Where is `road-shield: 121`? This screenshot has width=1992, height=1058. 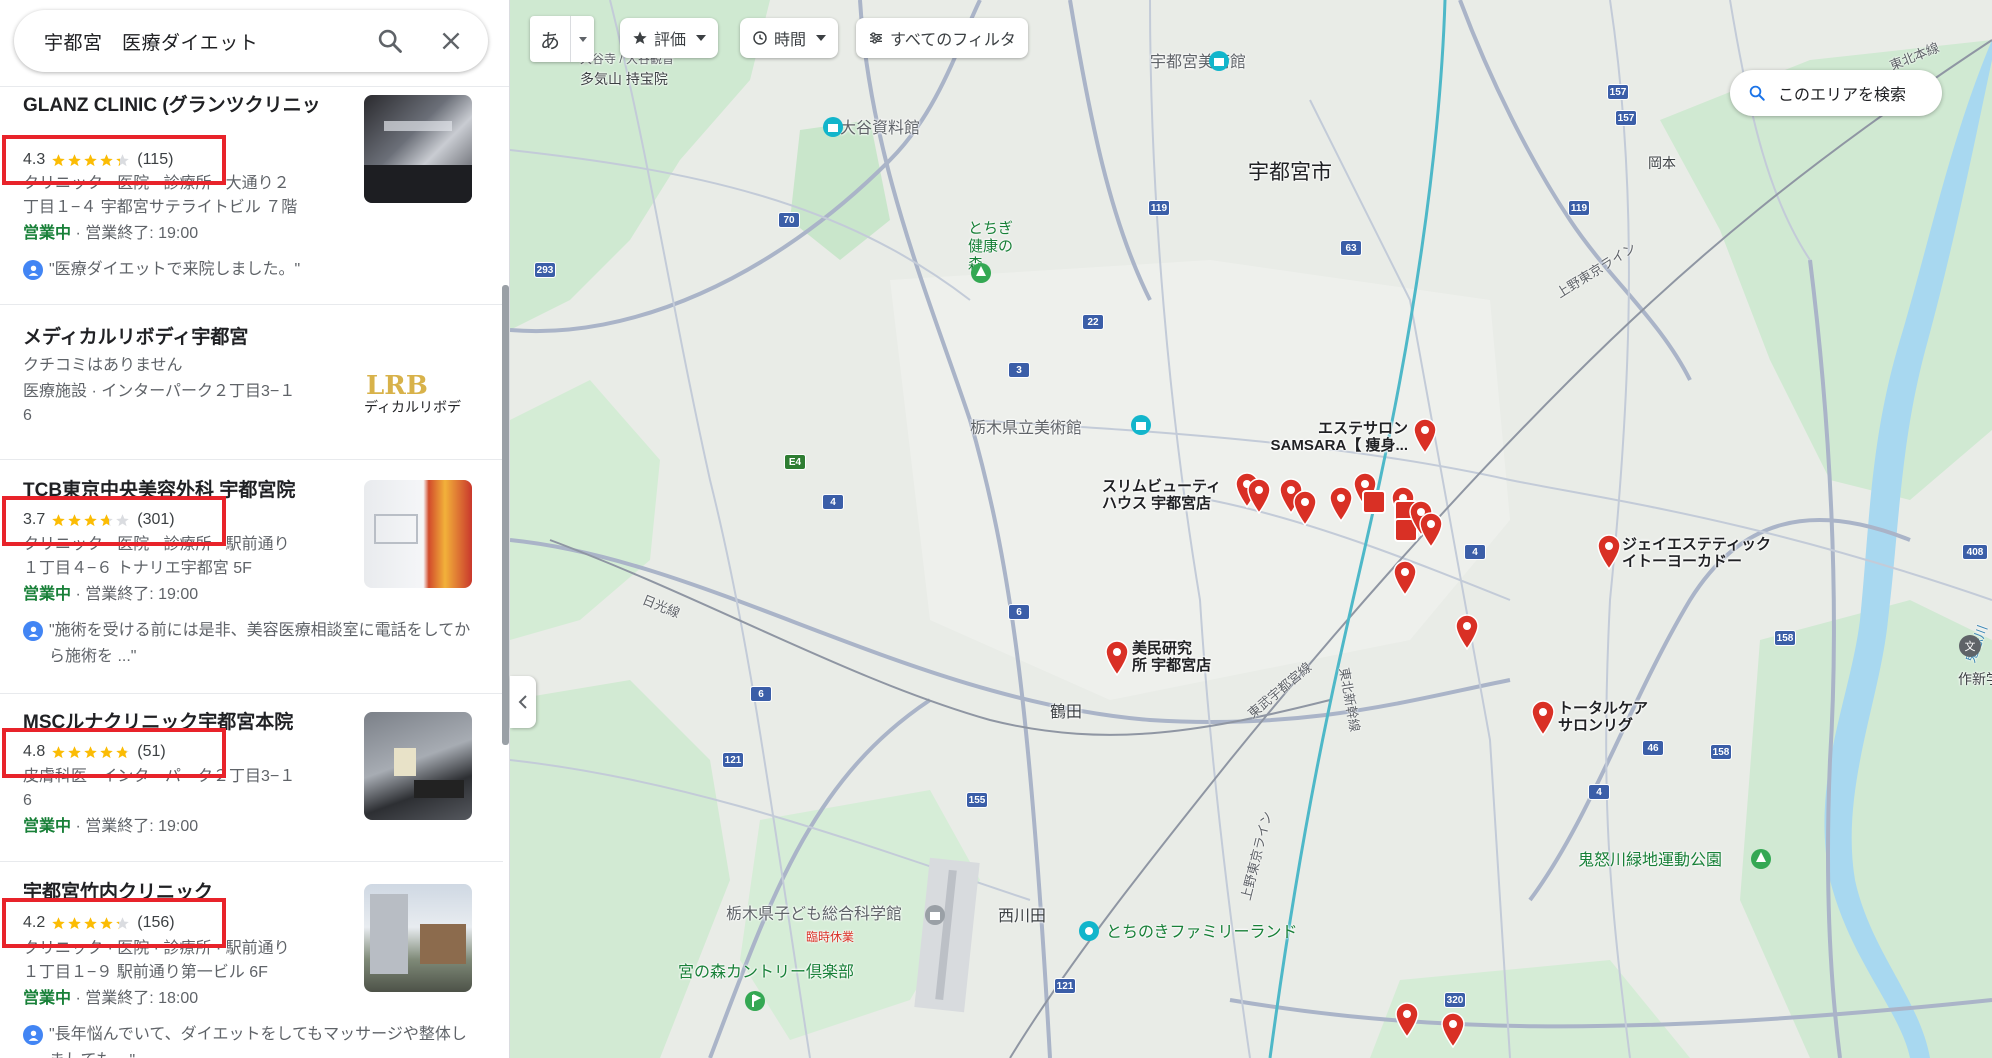
road-shield: 121 is located at coordinates (733, 760).